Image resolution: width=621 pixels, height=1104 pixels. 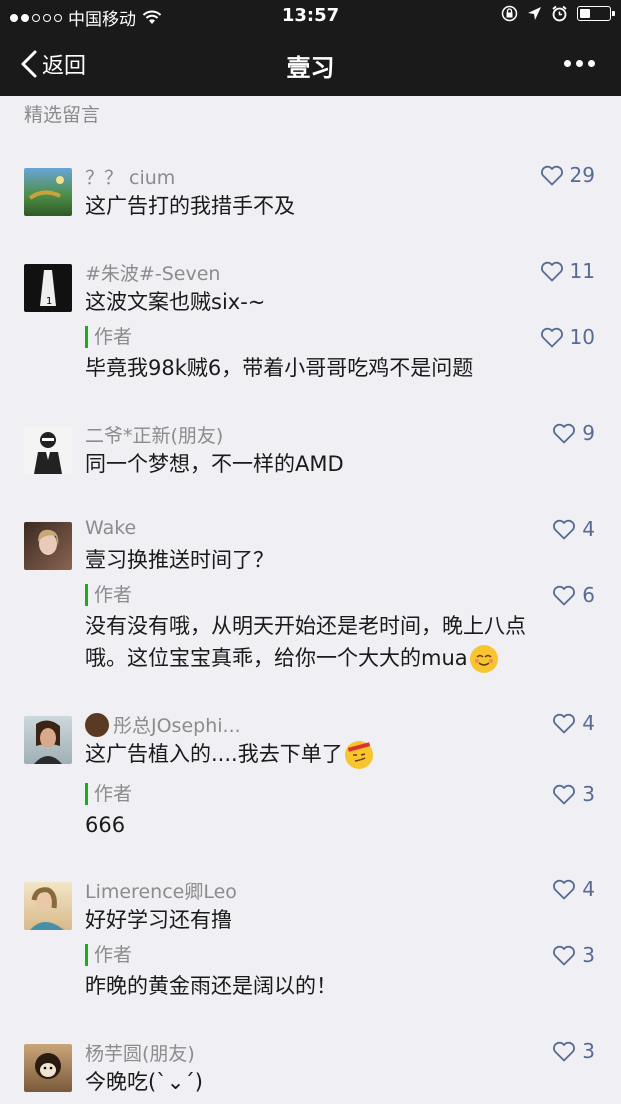 I want to click on alarm-icon, so click(x=559, y=13).